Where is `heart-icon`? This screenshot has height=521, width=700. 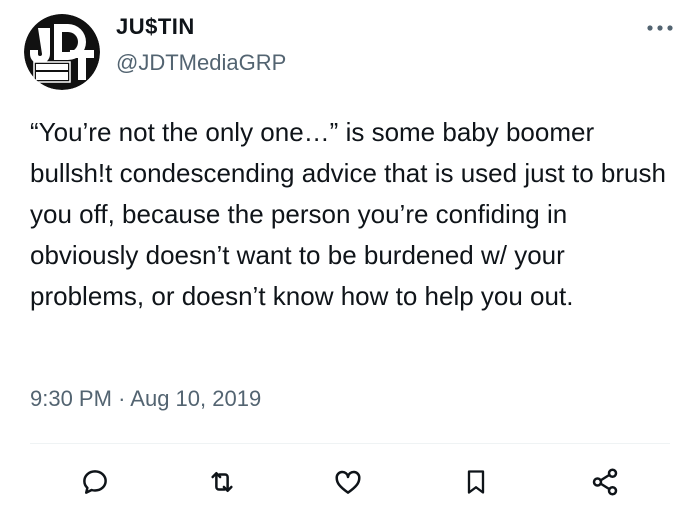
heart-icon is located at coordinates (348, 482).